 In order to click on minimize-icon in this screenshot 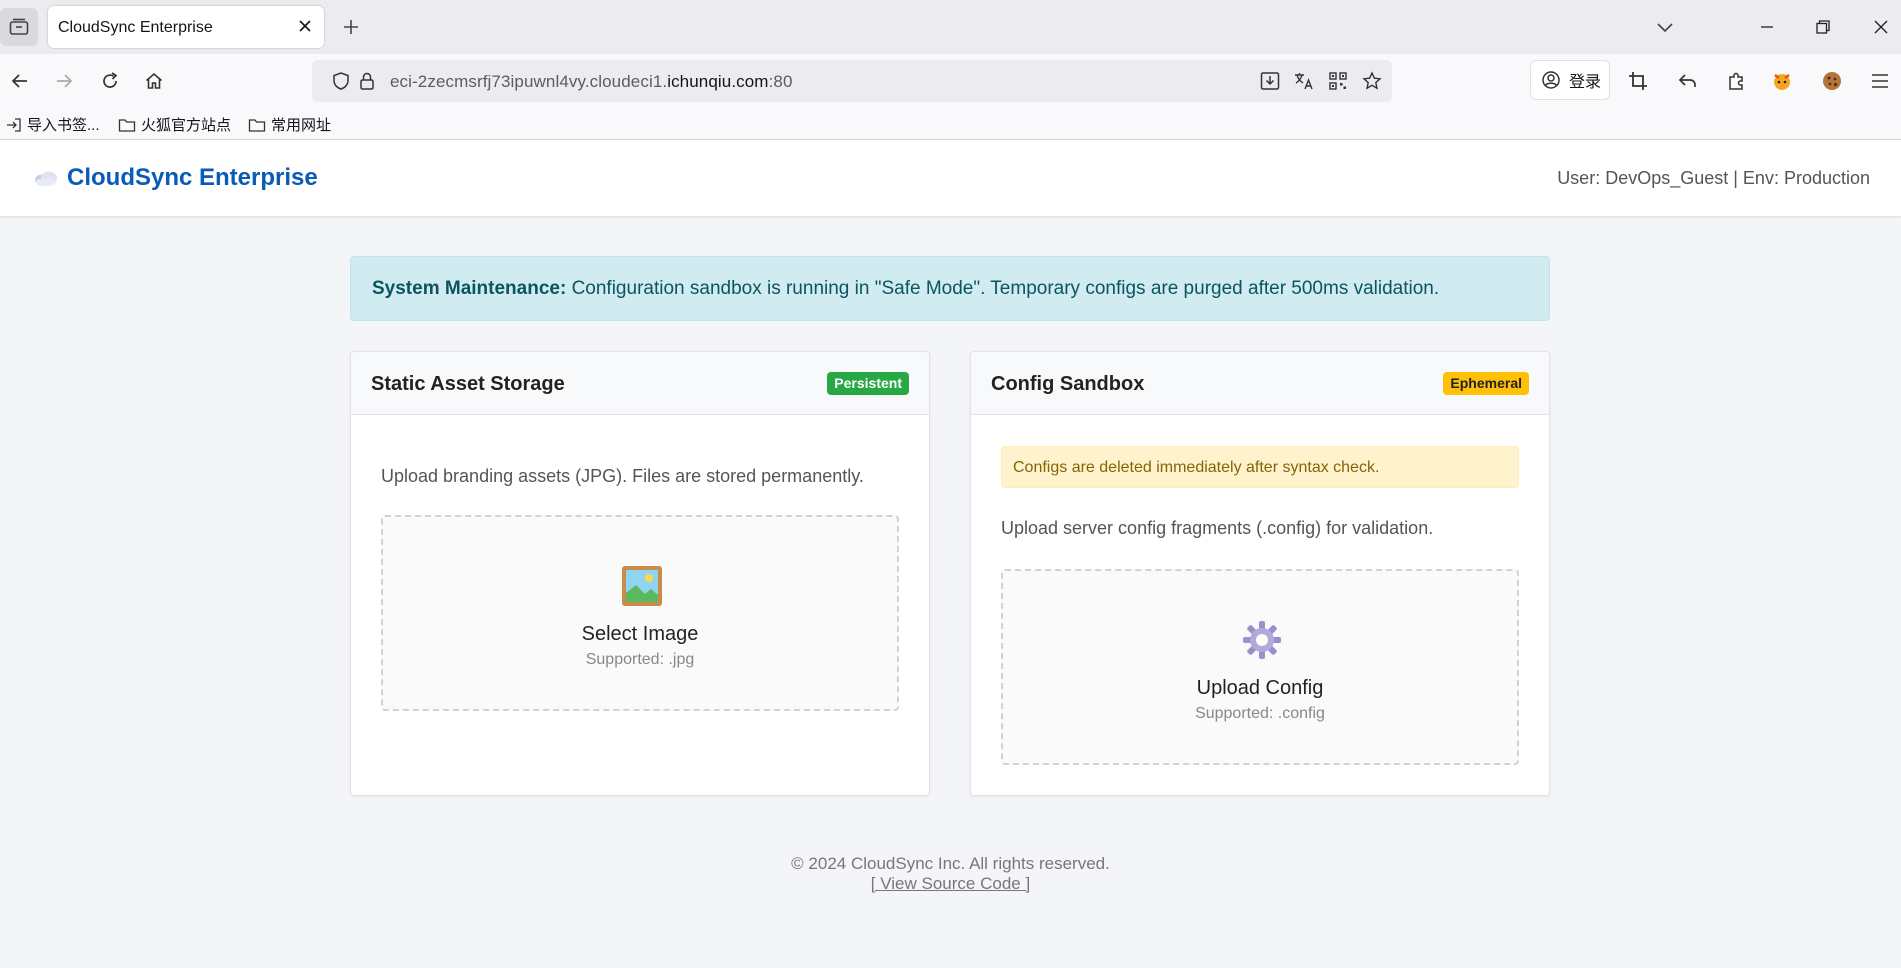, I will do `click(1767, 27)`.